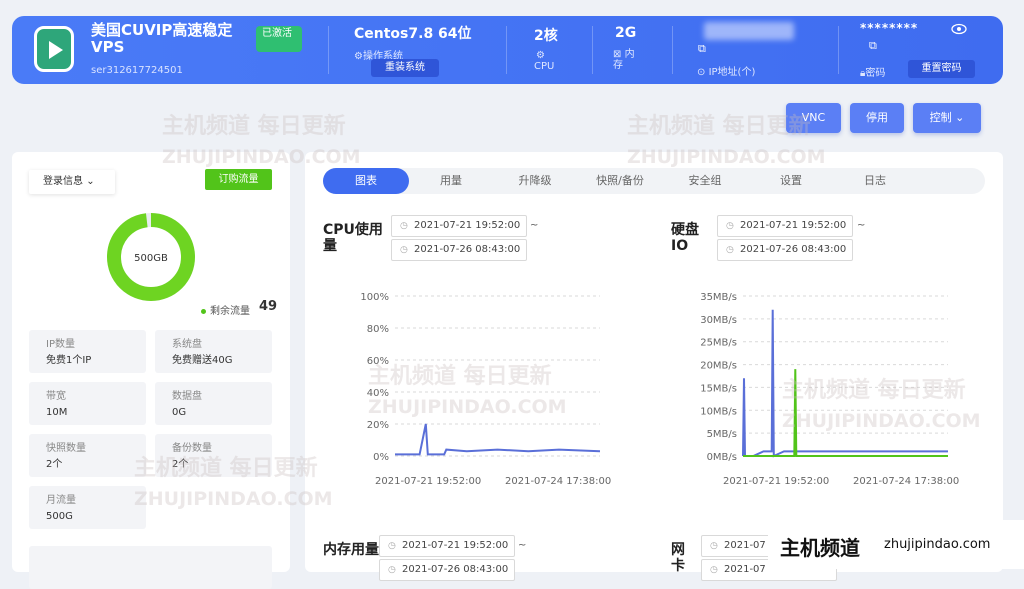 Image resolution: width=1024 pixels, height=589 pixels. Describe the element at coordinates (378, 329) in the screenshot. I see `y-tick-label: 80%` at that location.